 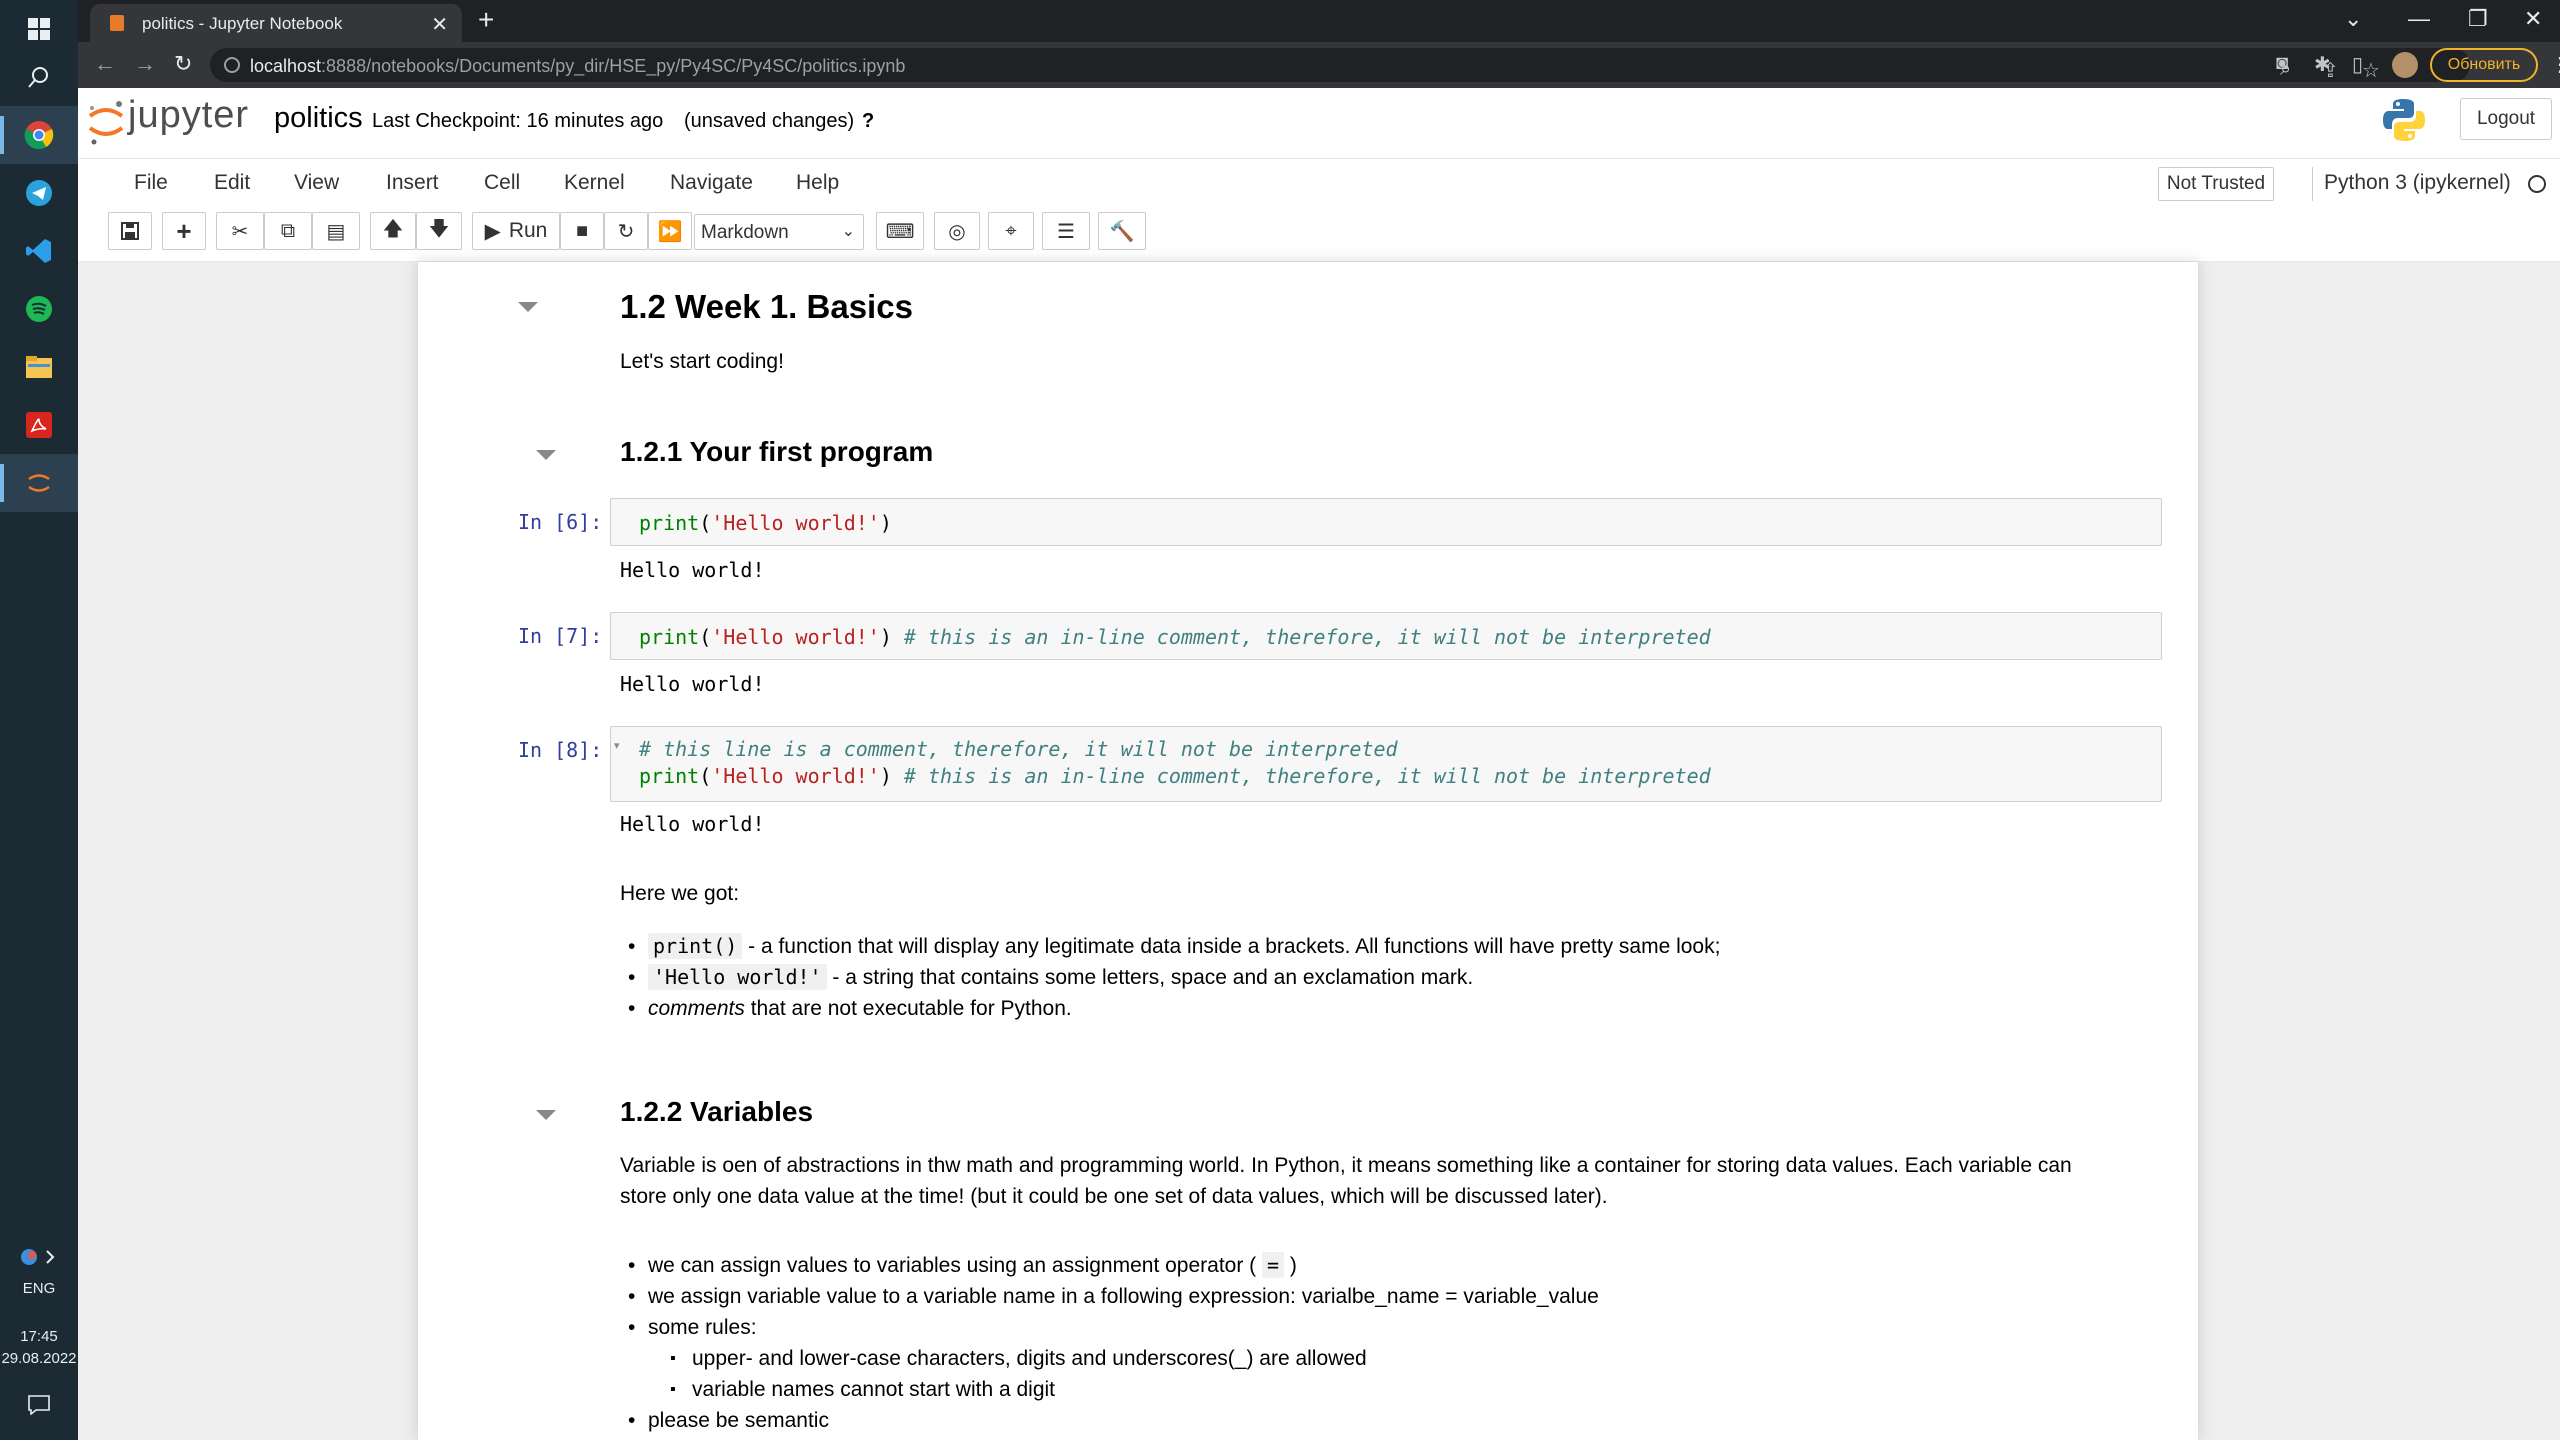 I want to click on browser-tab: politics - Jupyter Notebook ✕, so click(x=276, y=23).